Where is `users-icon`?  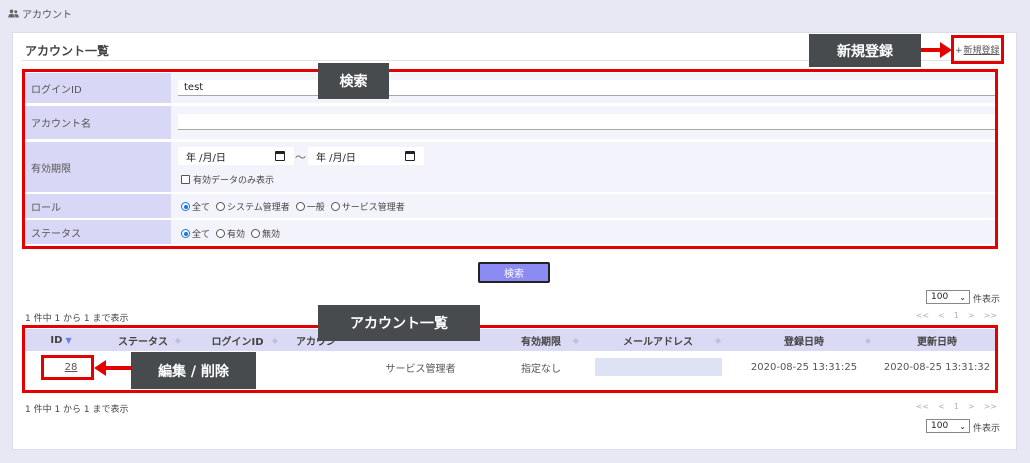 users-icon is located at coordinates (13, 13).